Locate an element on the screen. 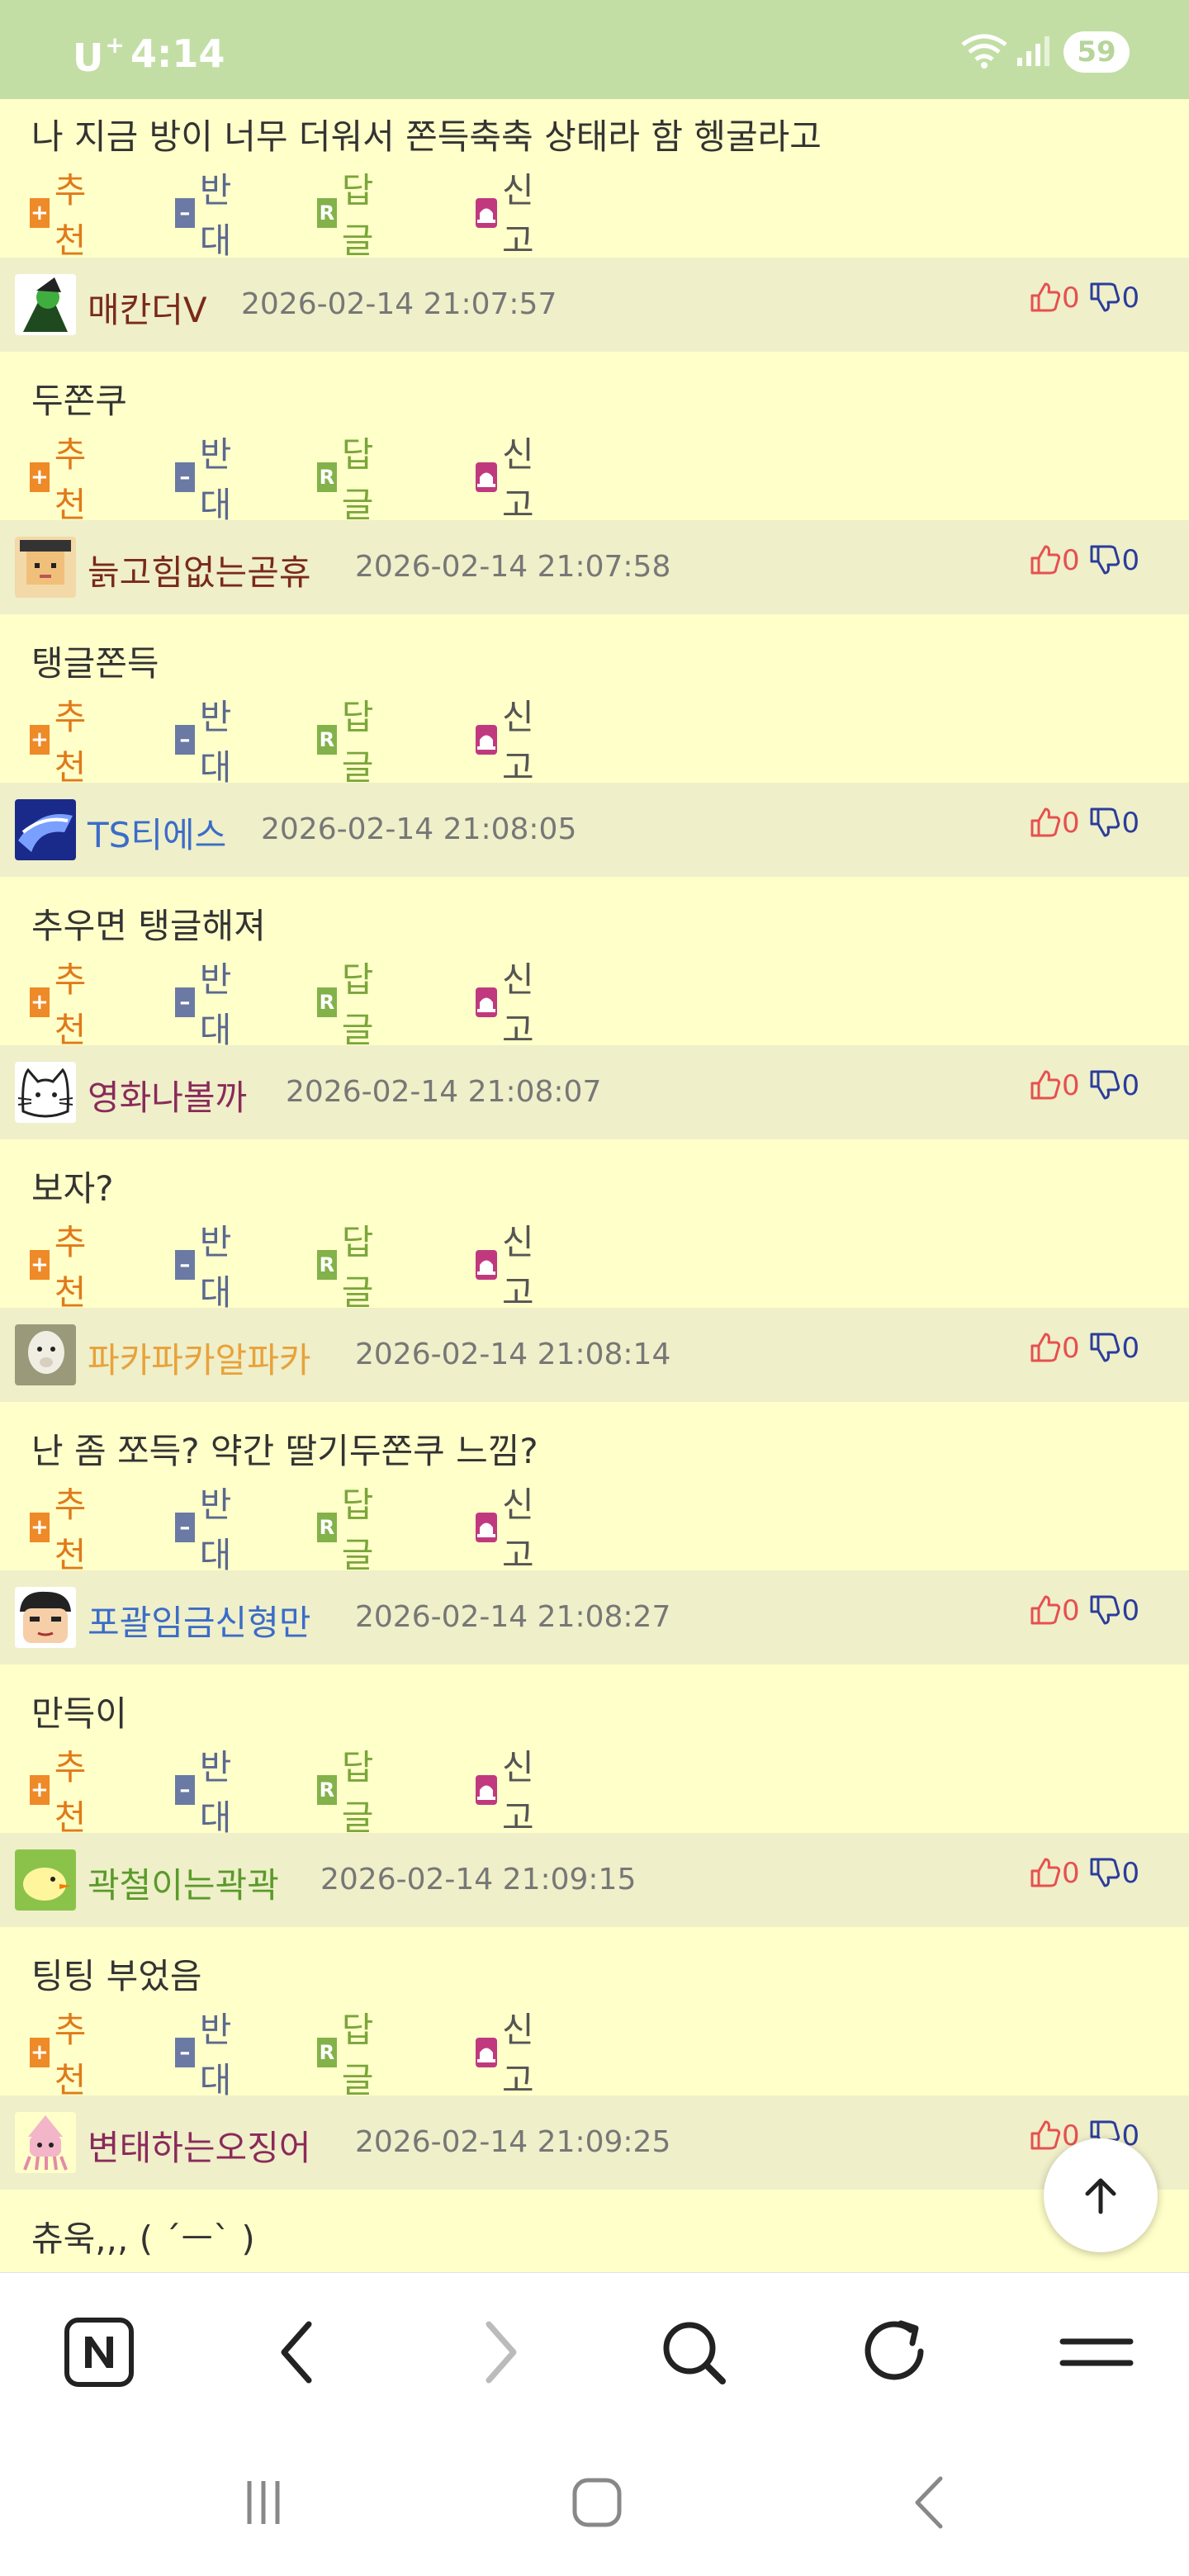 The image size is (1189, 2576). comment-text: 팅팅 부었음 is located at coordinates (116, 1976).